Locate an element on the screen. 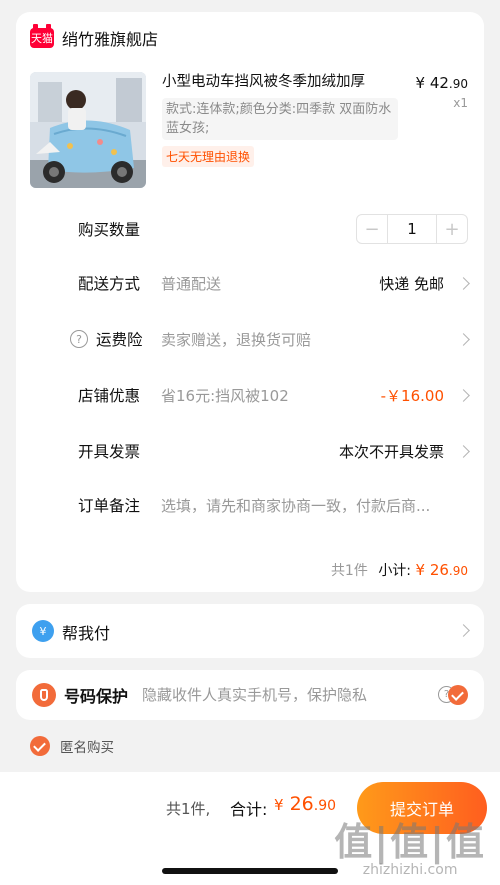 The image size is (500, 885). total-dec: .90 is located at coordinates (325, 806).